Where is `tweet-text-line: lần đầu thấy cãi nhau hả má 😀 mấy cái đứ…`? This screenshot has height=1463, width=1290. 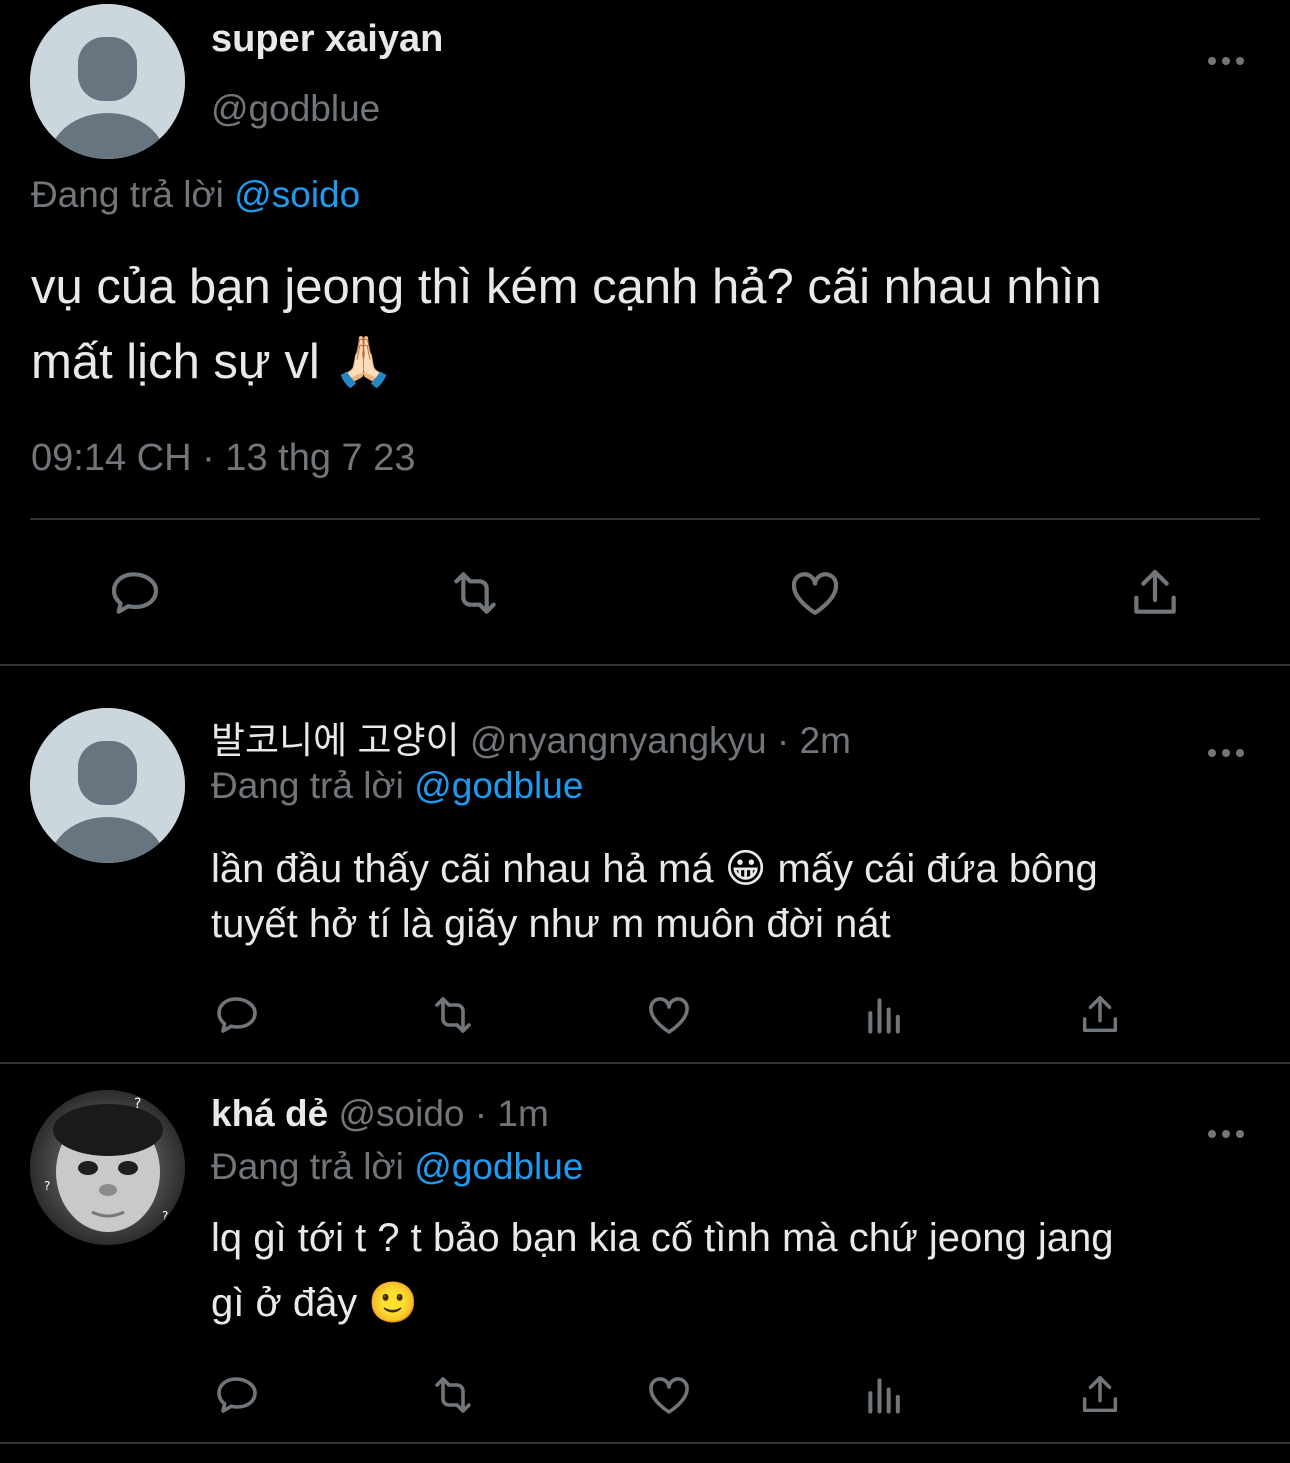
tweet-text-line: lần đầu thấy cãi nhau hả má 😀 mấy cái đứ… is located at coordinates (654, 869).